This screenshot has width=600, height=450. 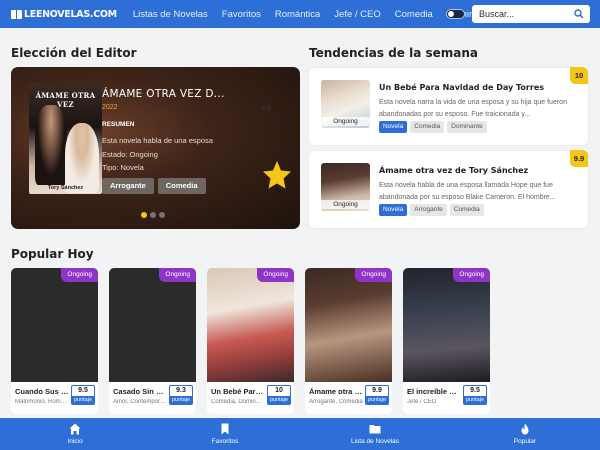 I want to click on popular-genre: Matrimonio, Romance, so click(x=42, y=402).